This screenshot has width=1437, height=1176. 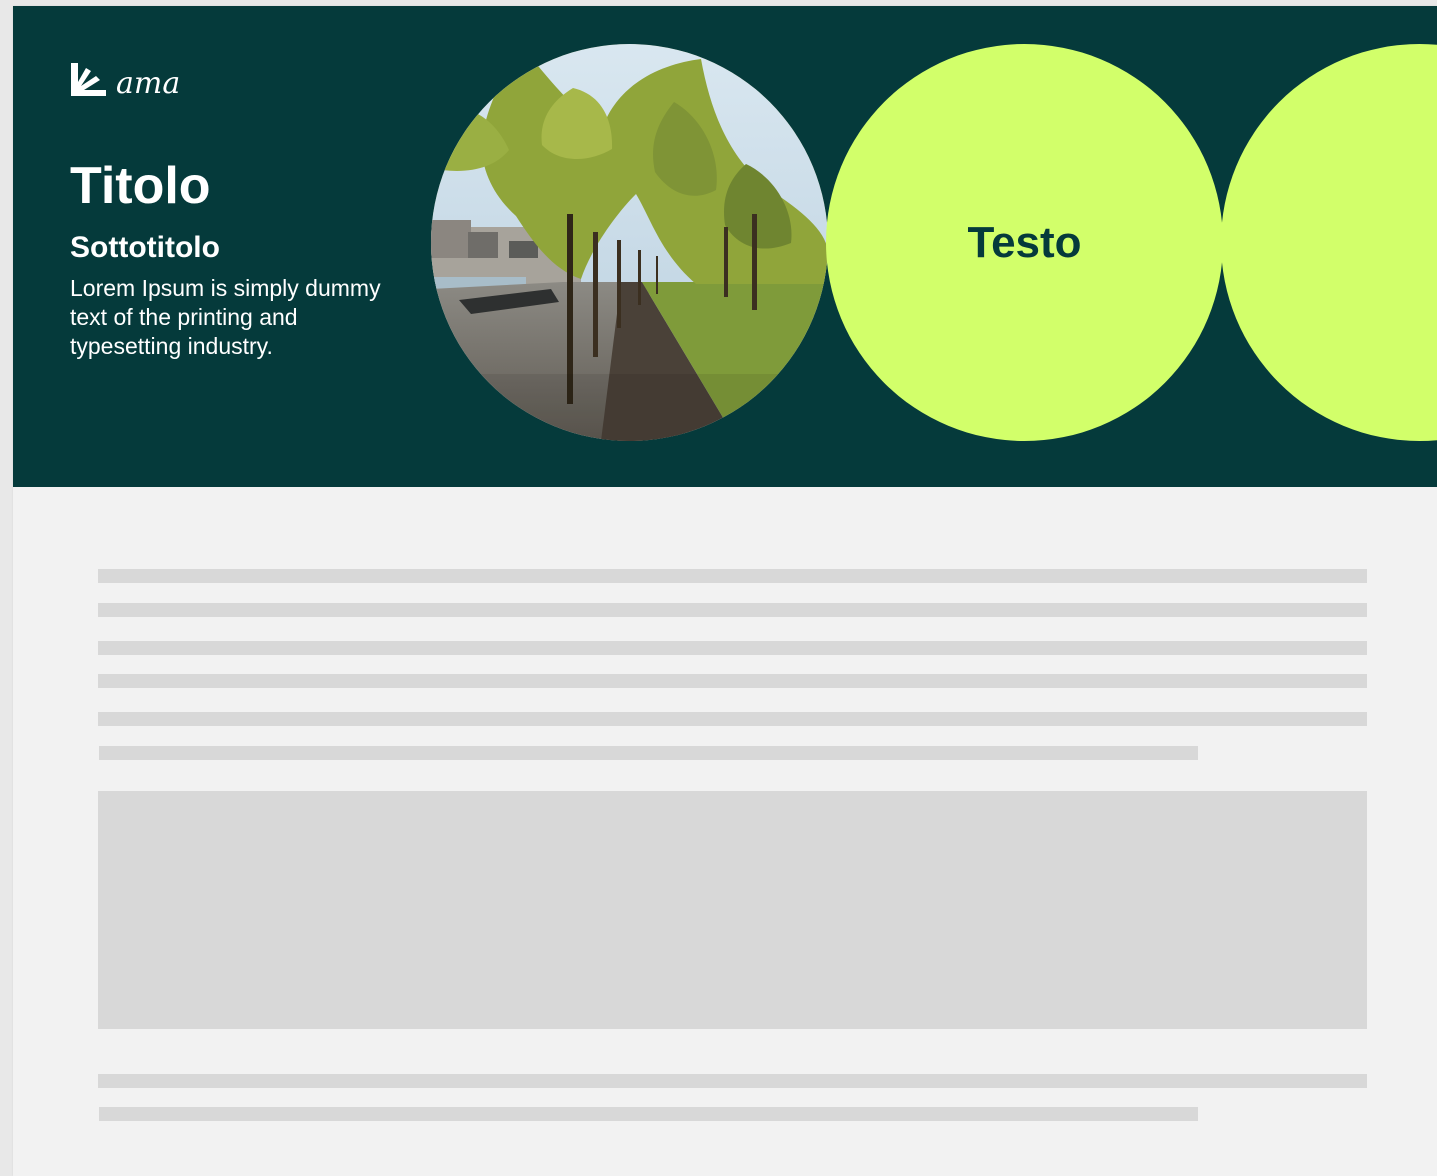 I want to click on hero-photo-circle, so click(x=629, y=242).